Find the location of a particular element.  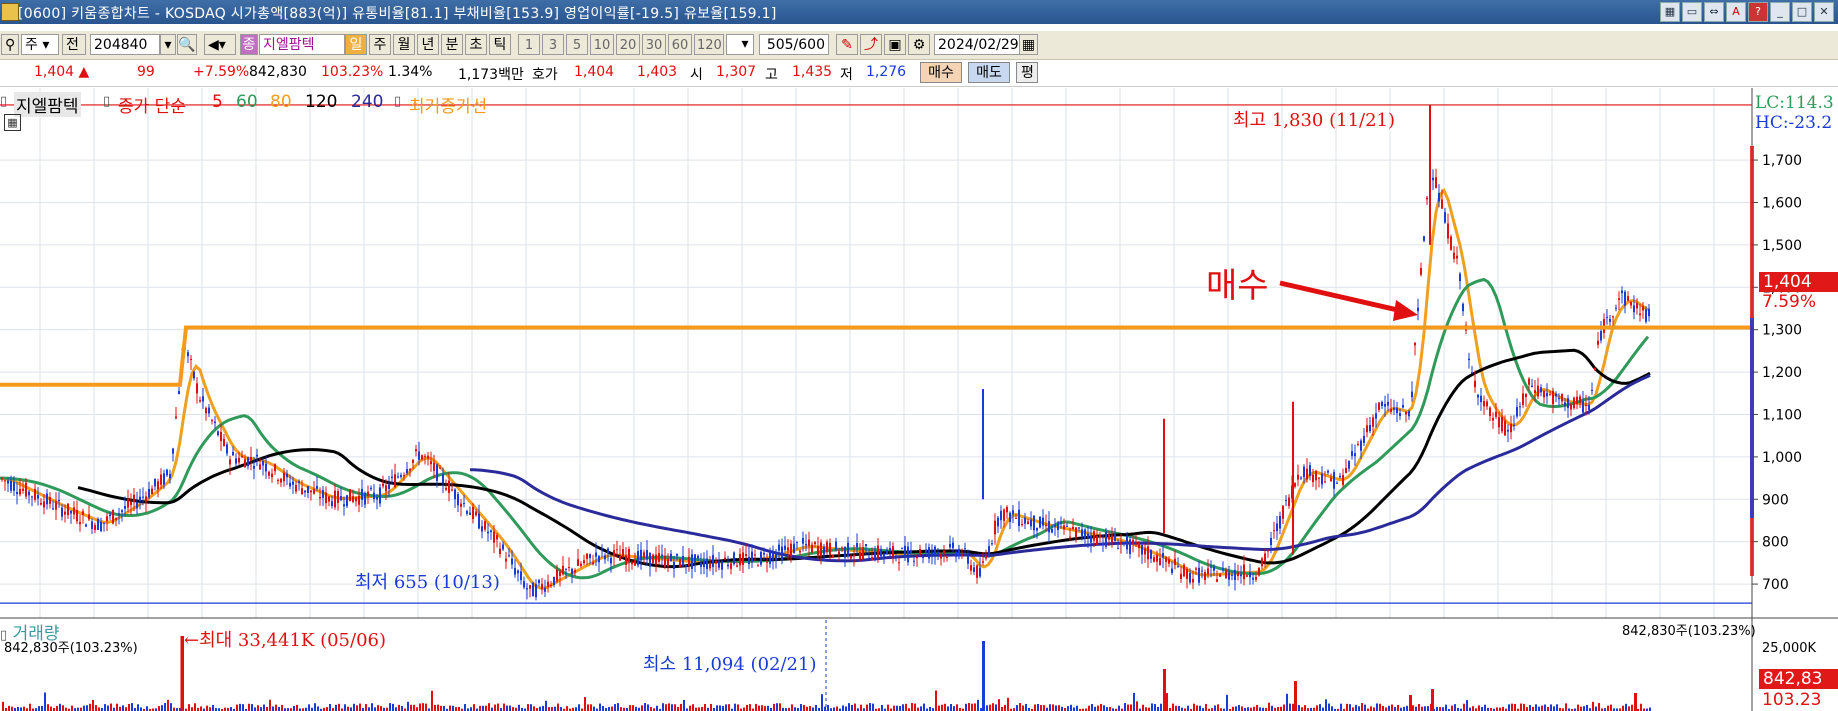

help-icon: ? is located at coordinates (1758, 12).